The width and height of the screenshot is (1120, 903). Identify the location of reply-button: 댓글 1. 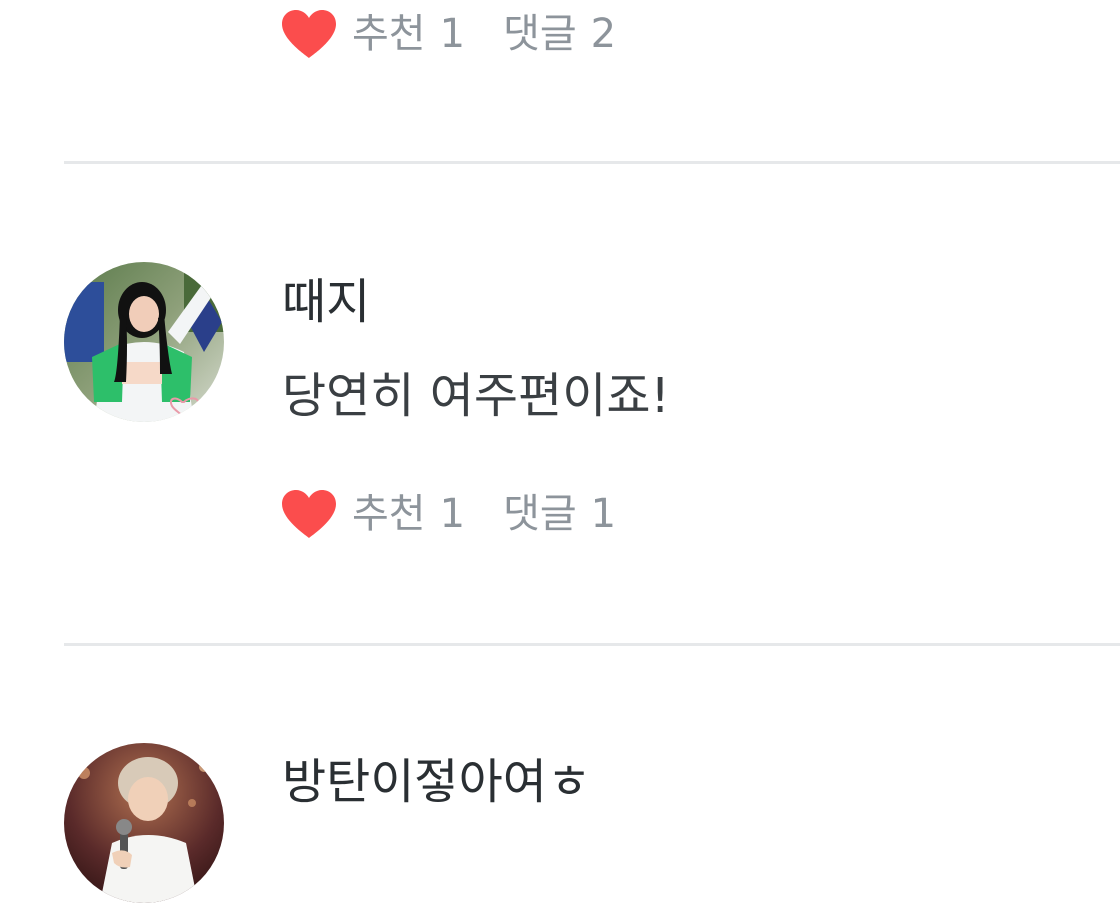
(559, 514).